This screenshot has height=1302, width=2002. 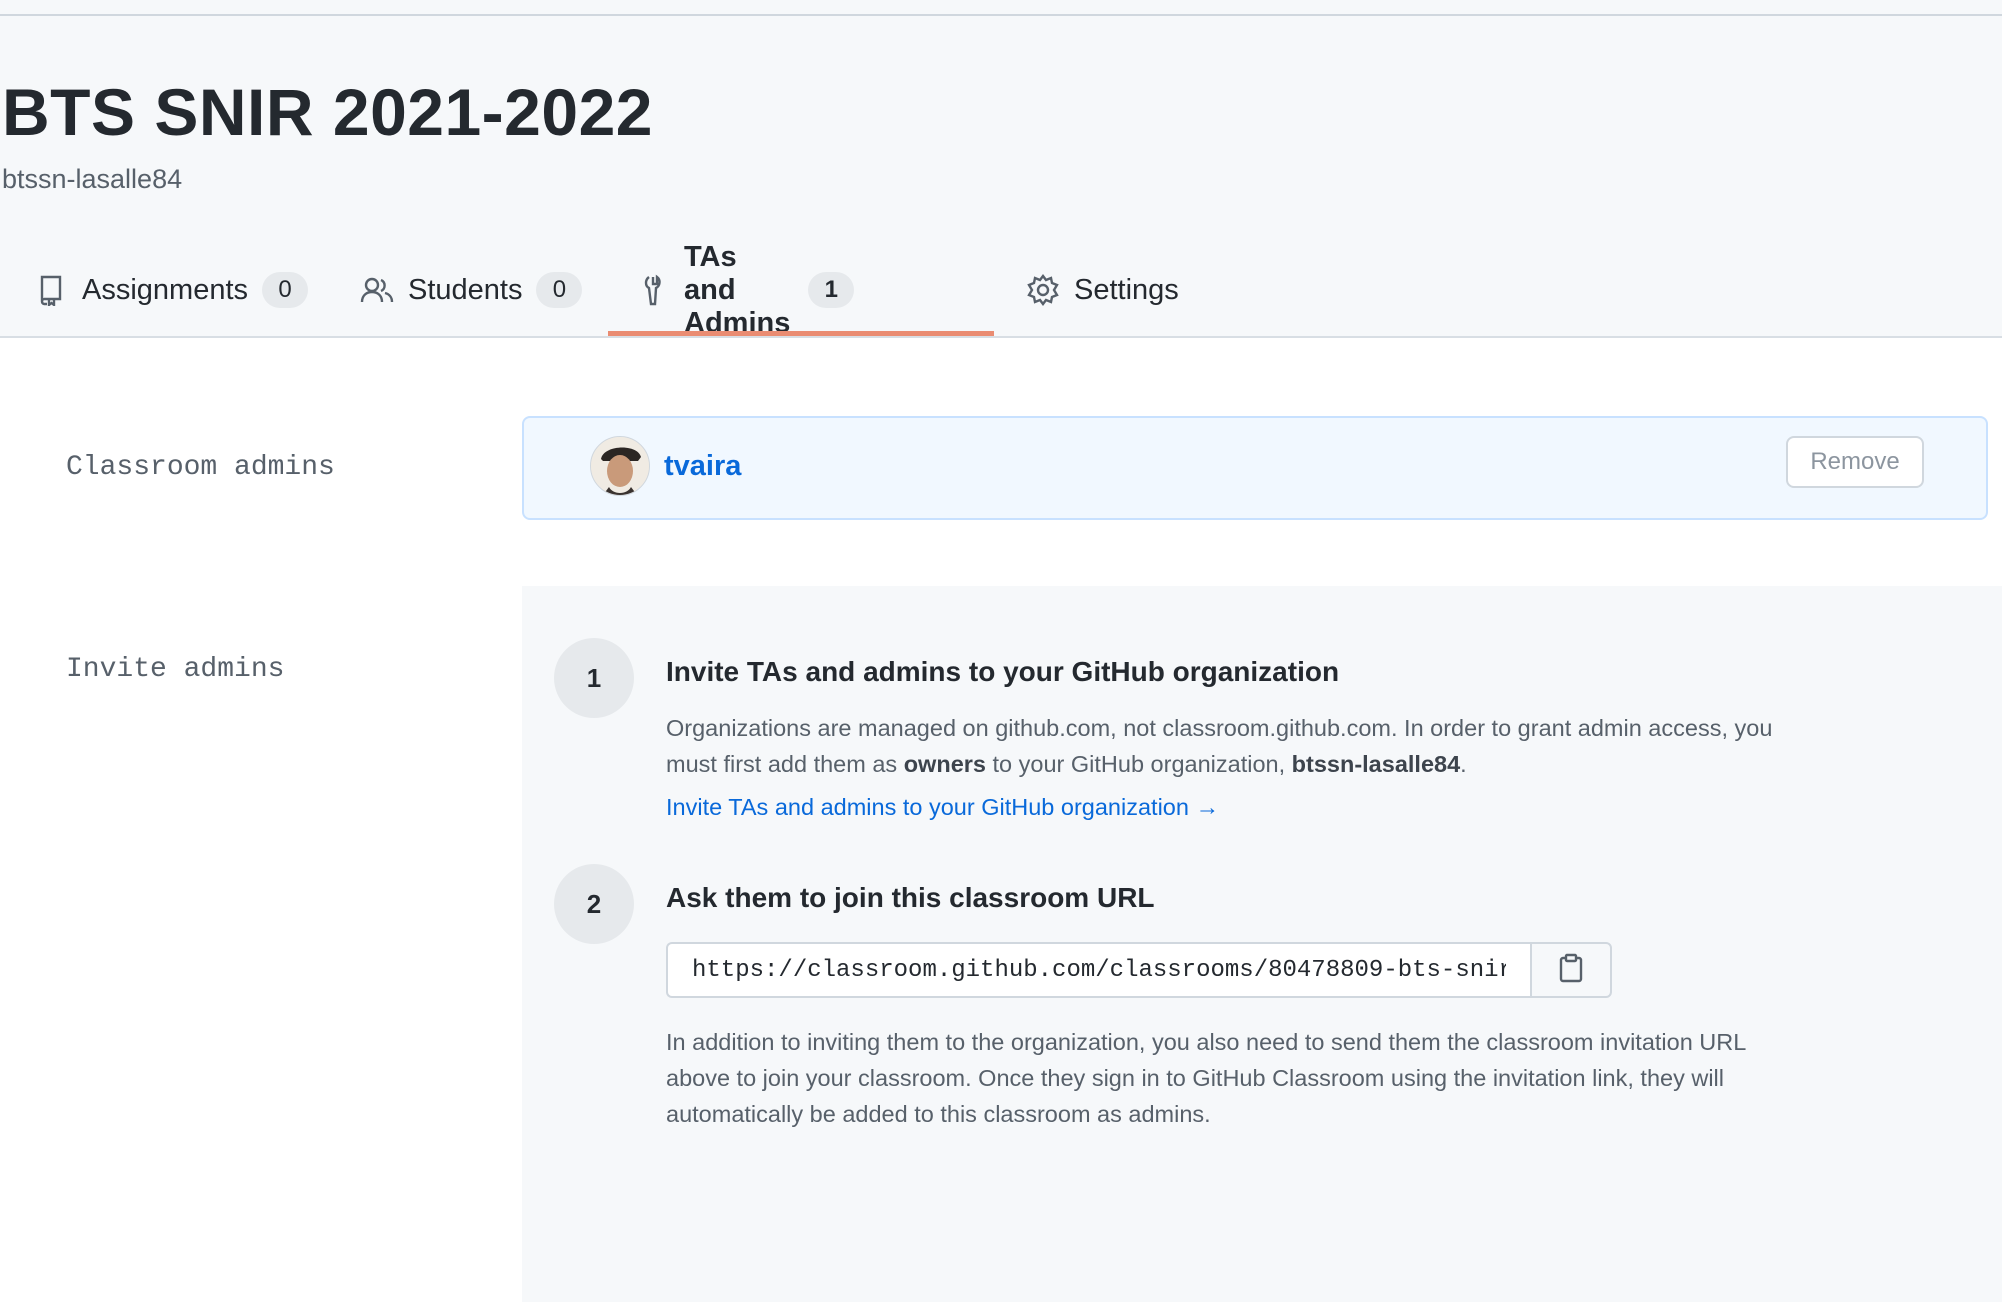 What do you see at coordinates (1043, 290) in the screenshot?
I see `gear-icon` at bounding box center [1043, 290].